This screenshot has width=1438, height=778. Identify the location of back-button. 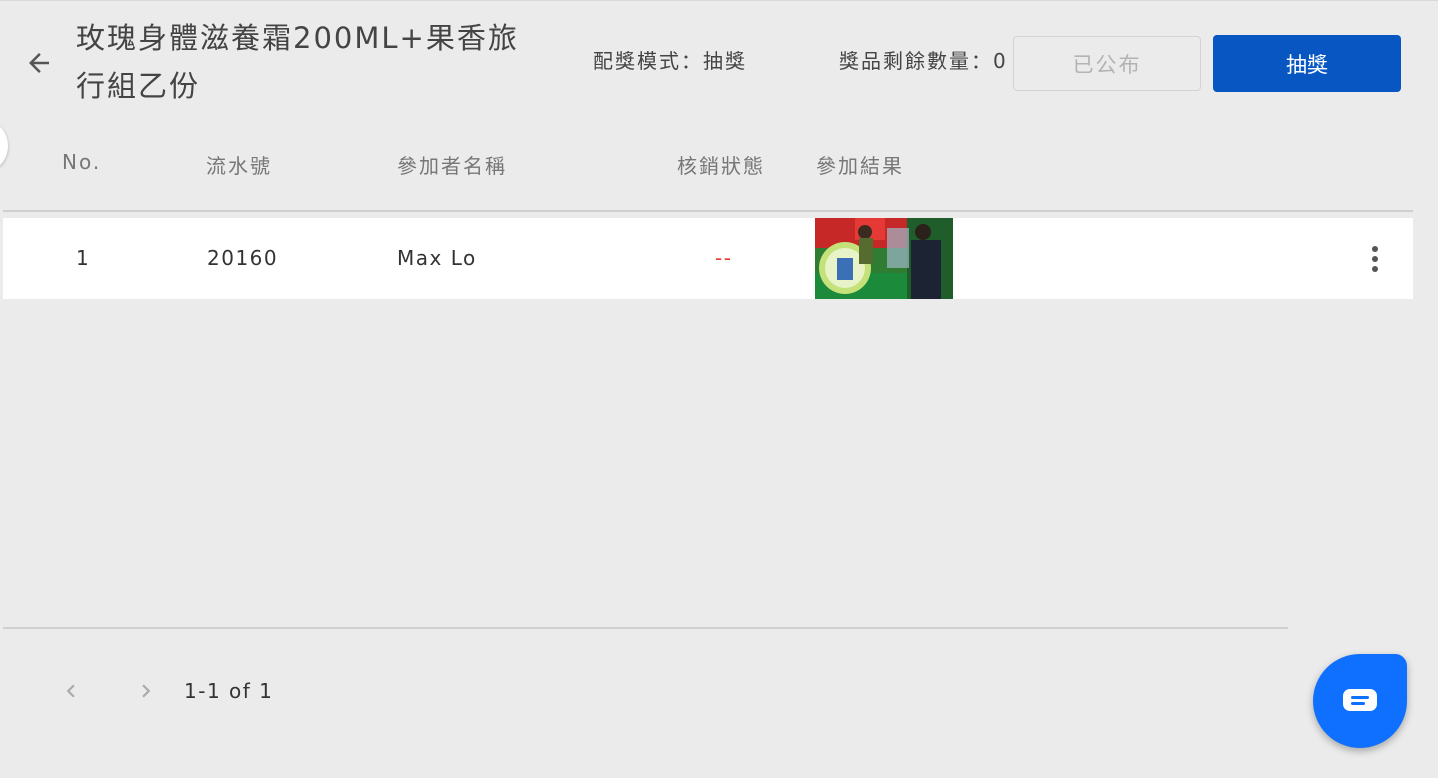
(39, 63).